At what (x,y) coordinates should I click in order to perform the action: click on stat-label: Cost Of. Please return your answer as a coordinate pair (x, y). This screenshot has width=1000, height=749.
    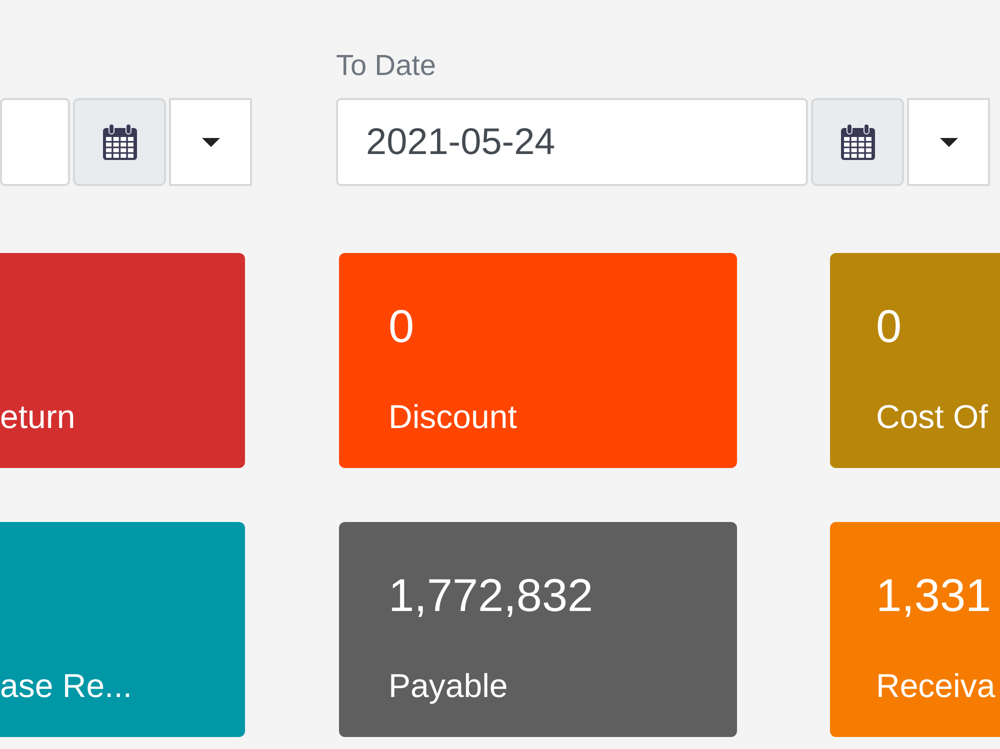
    Looking at the image, I should click on (932, 417).